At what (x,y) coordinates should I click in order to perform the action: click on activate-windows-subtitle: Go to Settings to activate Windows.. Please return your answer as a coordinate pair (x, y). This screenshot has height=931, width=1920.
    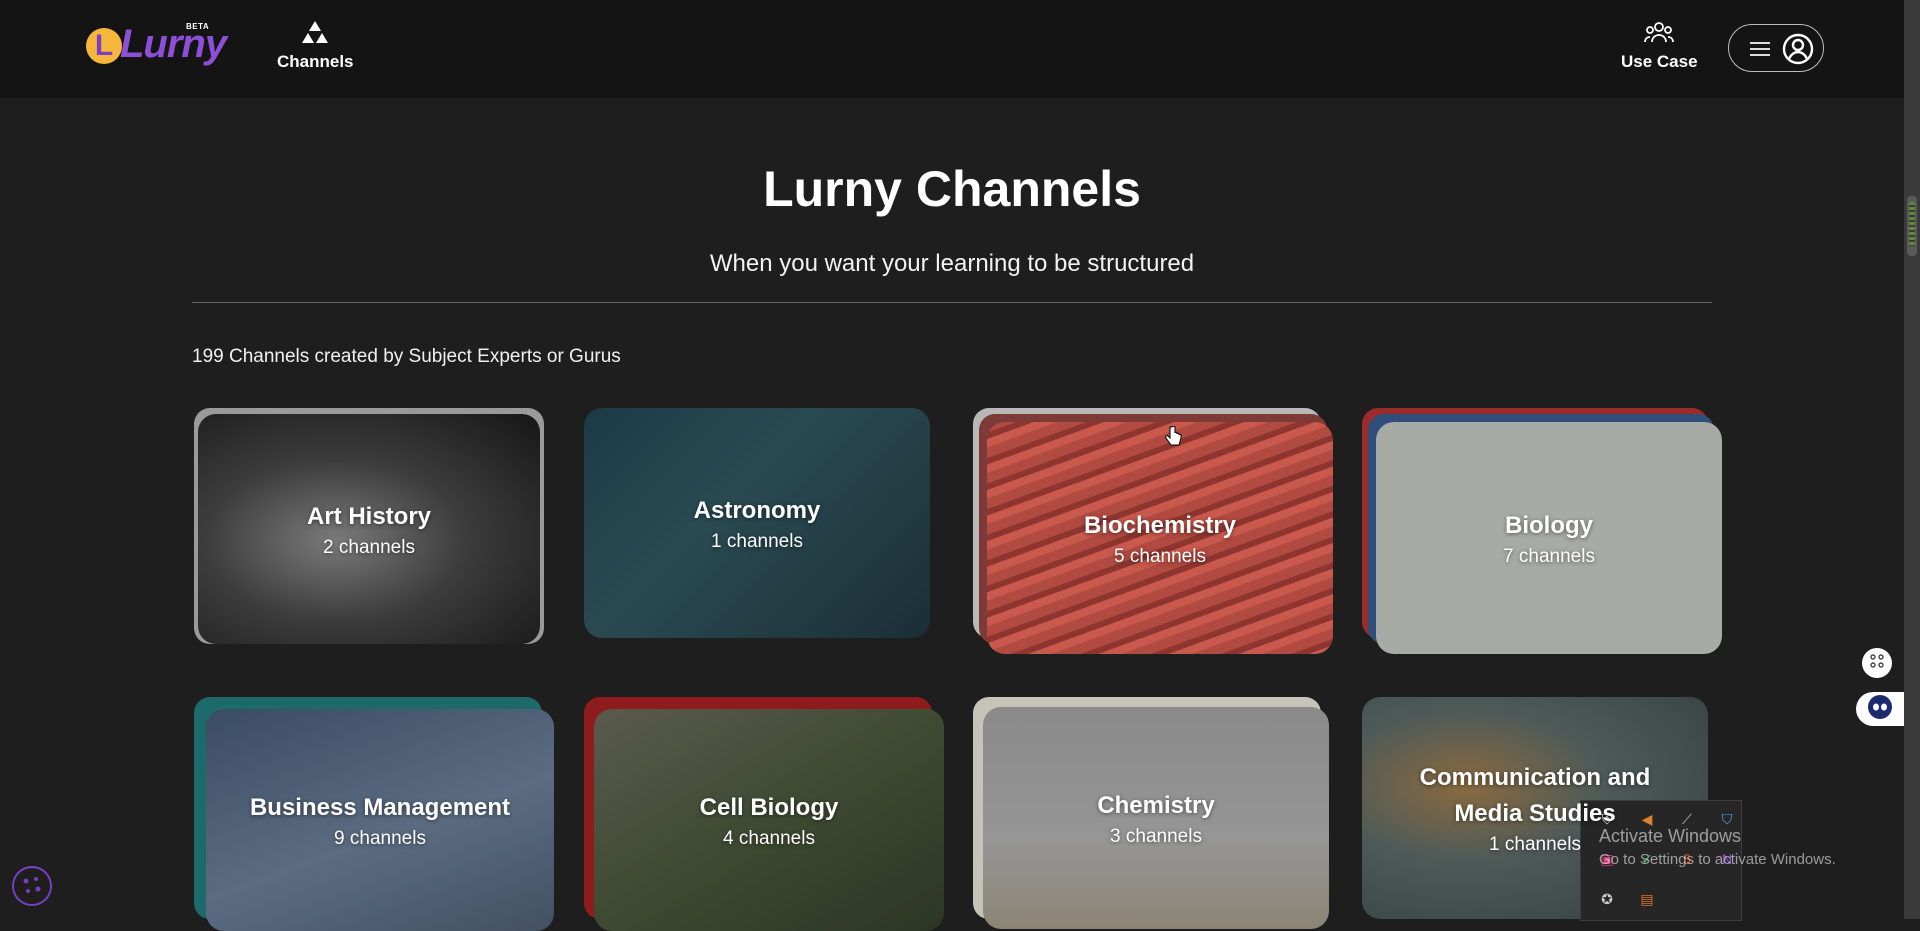
    Looking at the image, I should click on (1717, 859).